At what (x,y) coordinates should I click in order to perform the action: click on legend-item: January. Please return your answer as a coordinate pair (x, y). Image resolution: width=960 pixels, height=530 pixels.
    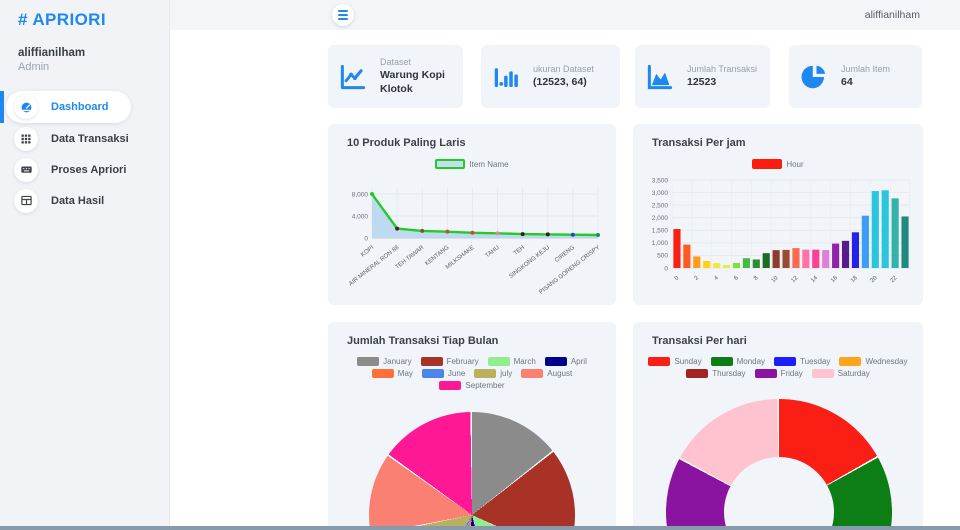
    Looking at the image, I should click on (384, 361).